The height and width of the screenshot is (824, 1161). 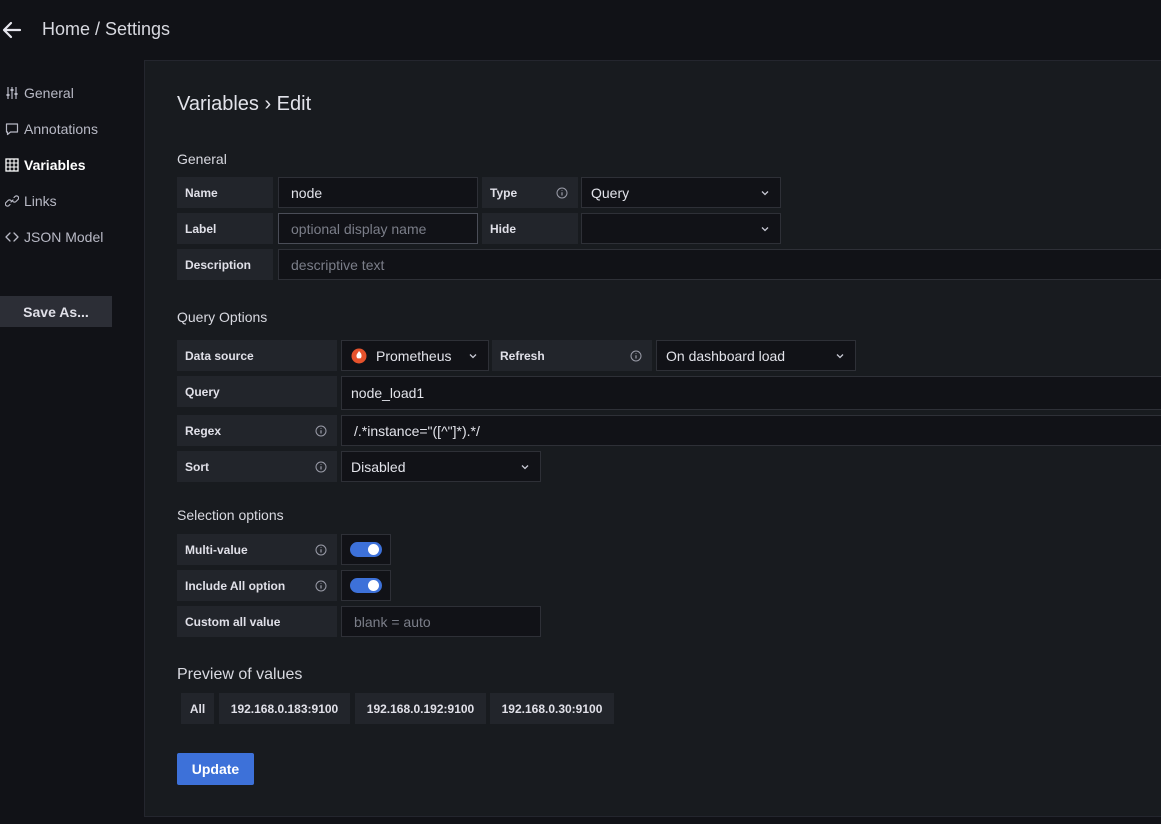 I want to click on section-heading-selection-options: Selection options, so click(x=230, y=515).